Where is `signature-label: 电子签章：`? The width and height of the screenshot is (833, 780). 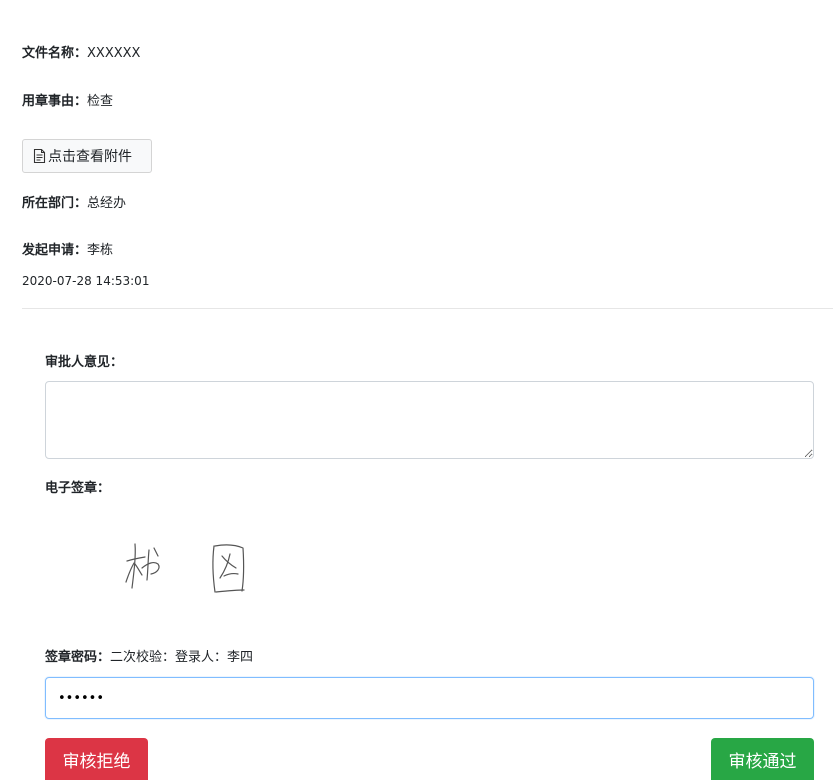 signature-label: 电子签章： is located at coordinates (78, 488).